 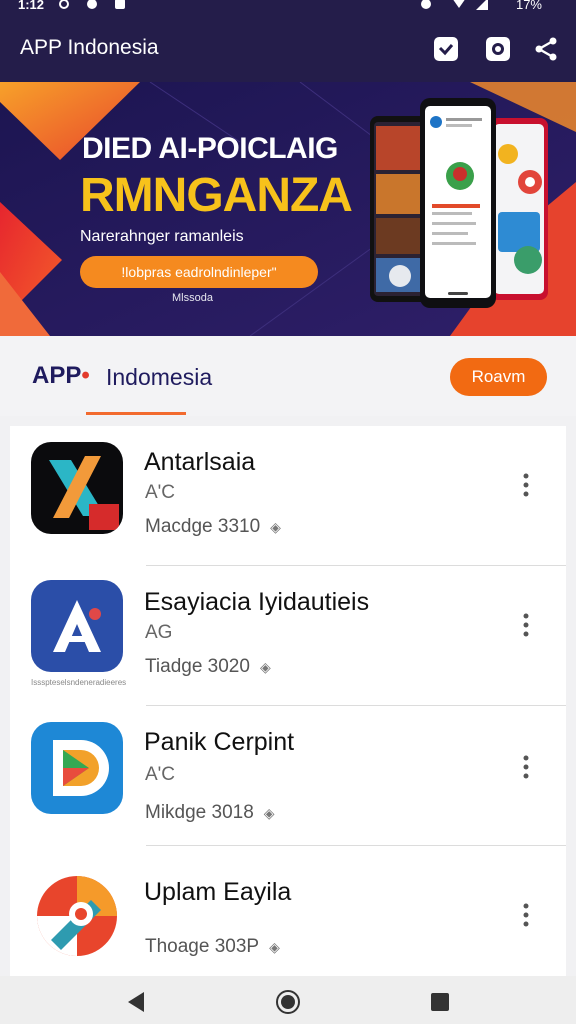 I want to click on app-meta: Macdge 3310 ◈, so click(x=213, y=527).